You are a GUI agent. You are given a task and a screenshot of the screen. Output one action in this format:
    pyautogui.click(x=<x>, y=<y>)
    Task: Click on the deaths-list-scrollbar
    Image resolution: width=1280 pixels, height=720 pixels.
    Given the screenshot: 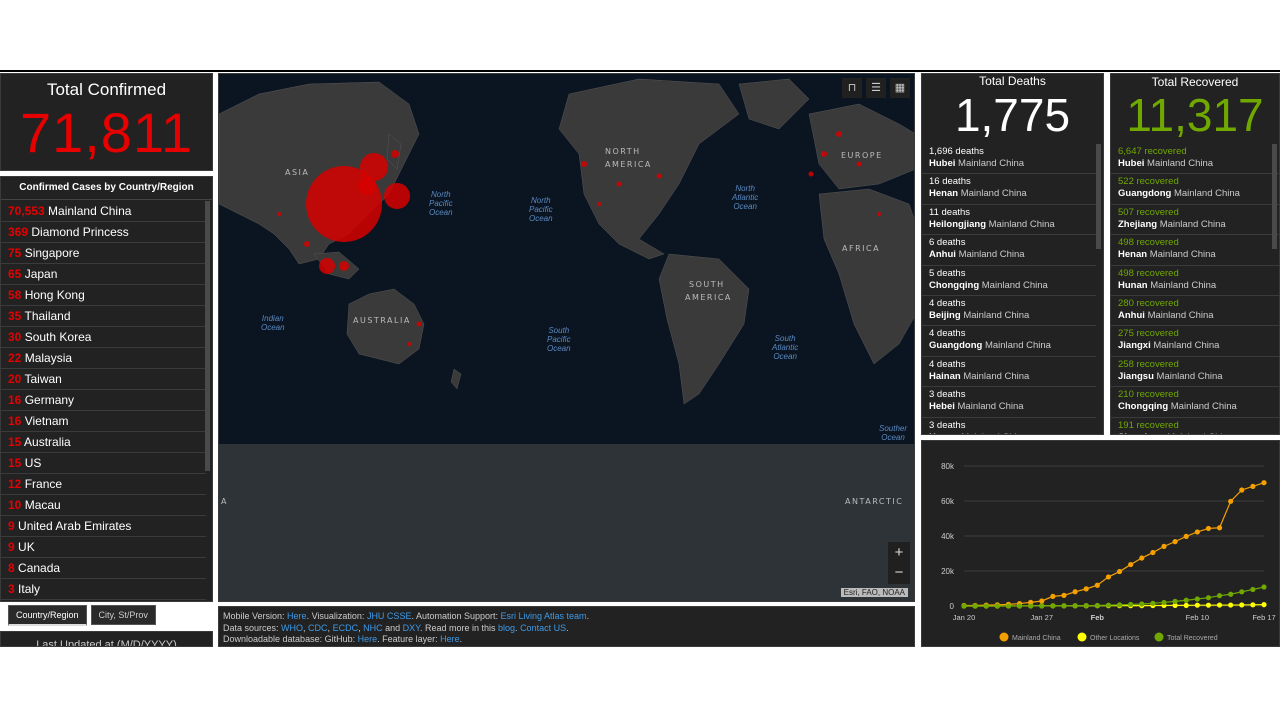 What is the action you would take?
    pyautogui.click(x=1098, y=196)
    